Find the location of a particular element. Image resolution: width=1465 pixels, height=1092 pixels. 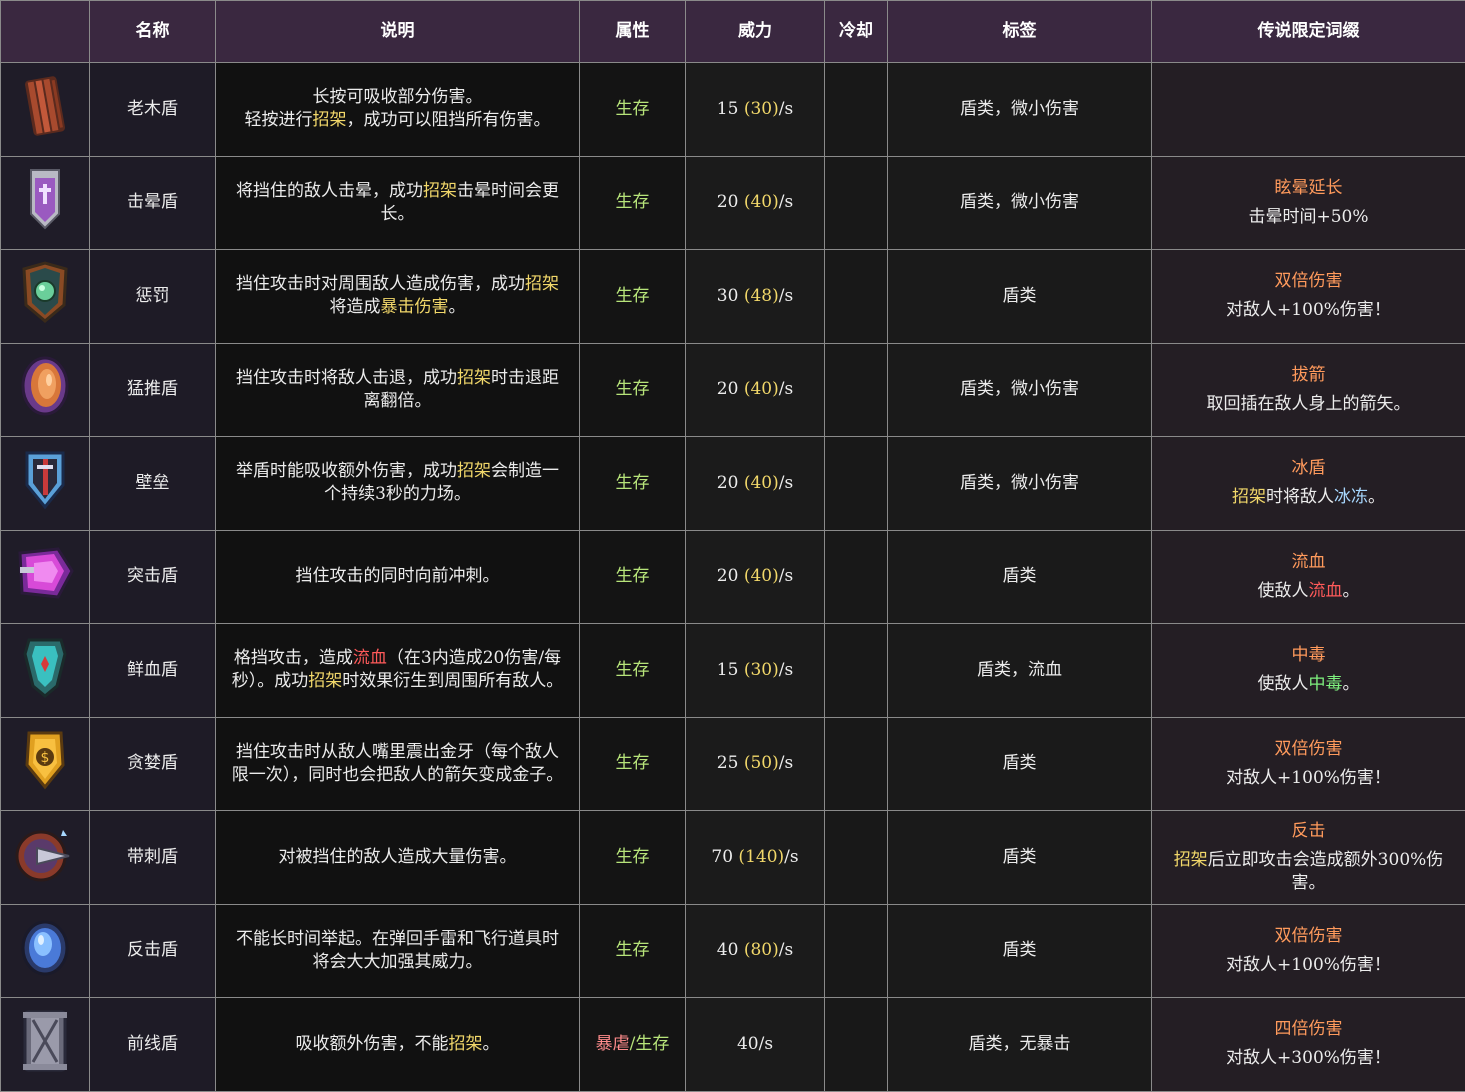

affix-description: 对敌人+300%伤害！ is located at coordinates (1308, 1058).